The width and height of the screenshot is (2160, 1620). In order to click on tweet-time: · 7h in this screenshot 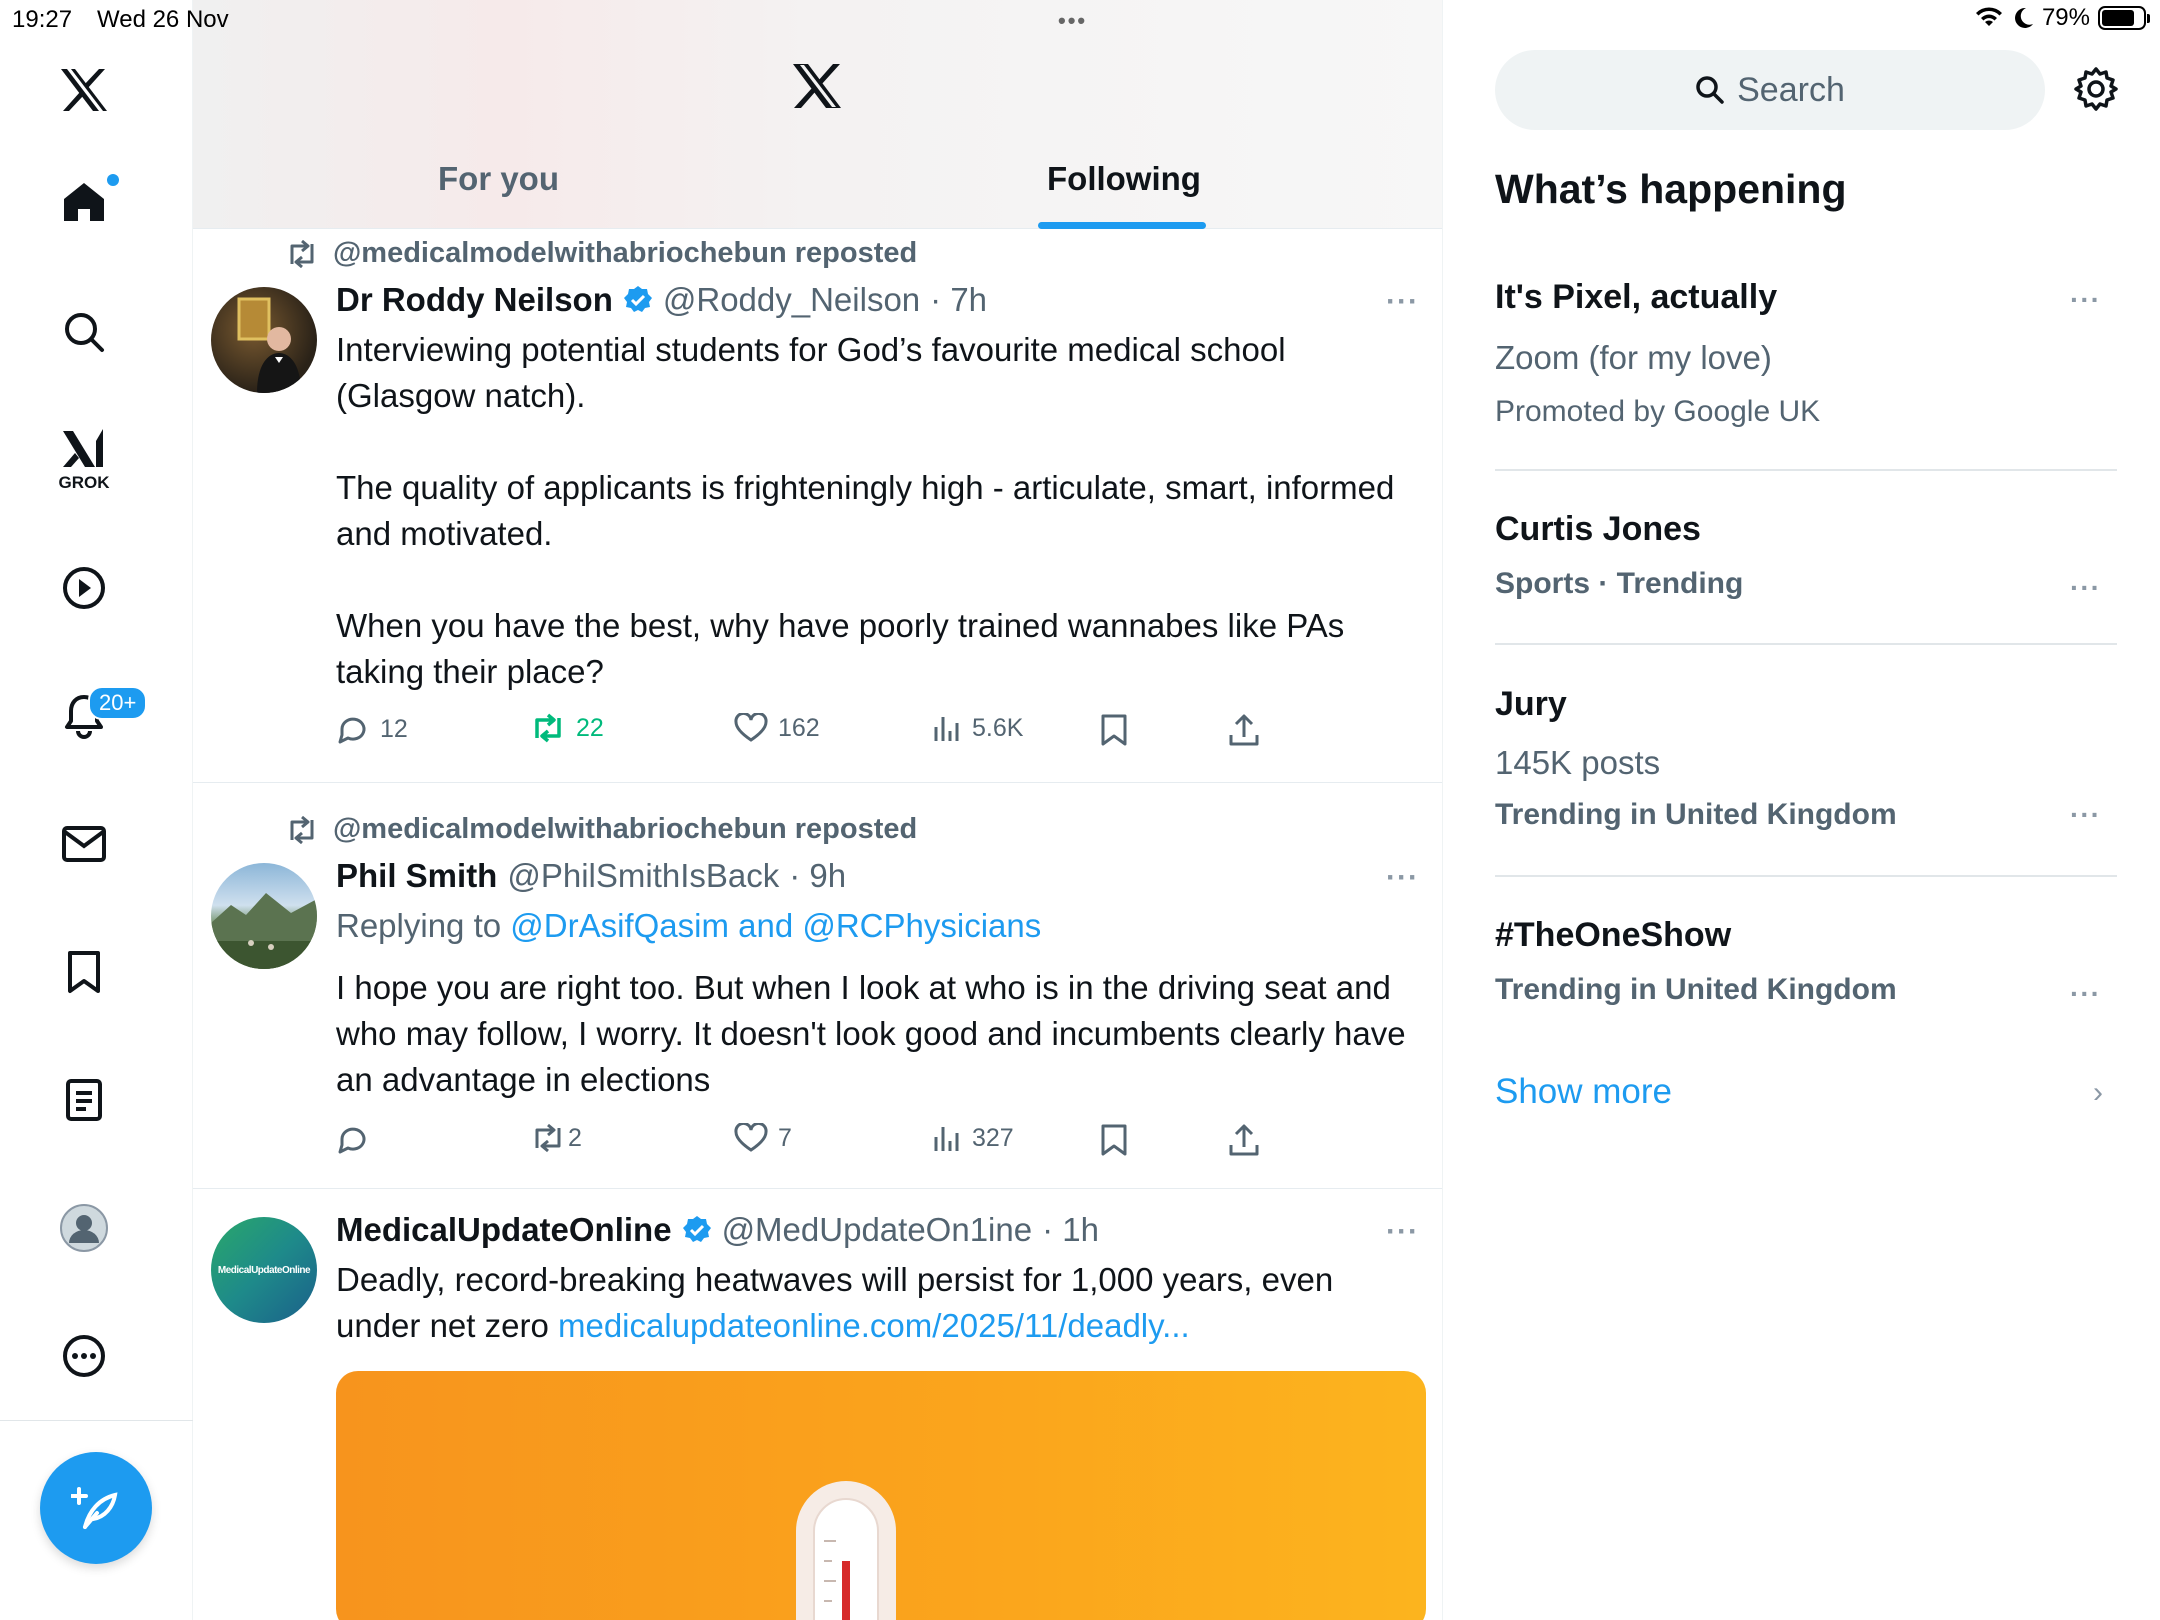, I will do `click(959, 299)`.